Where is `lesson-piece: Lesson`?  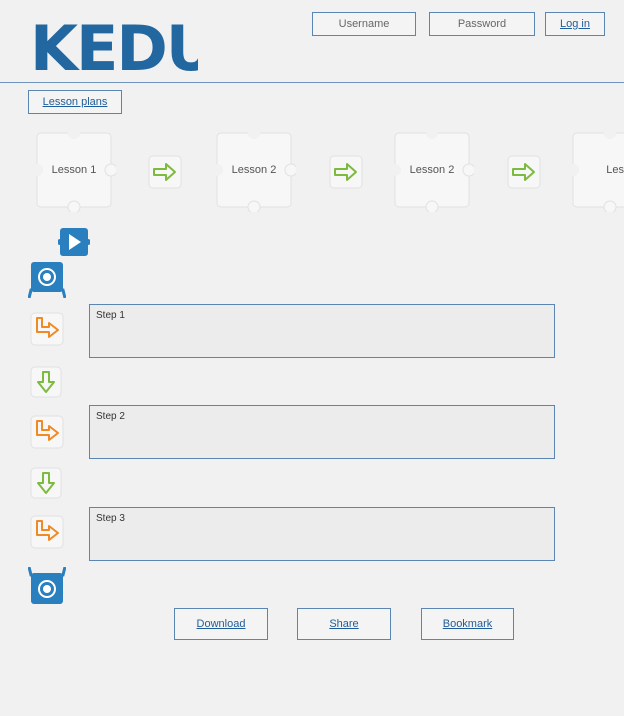
lesson-piece: Lesson is located at coordinates (596, 170).